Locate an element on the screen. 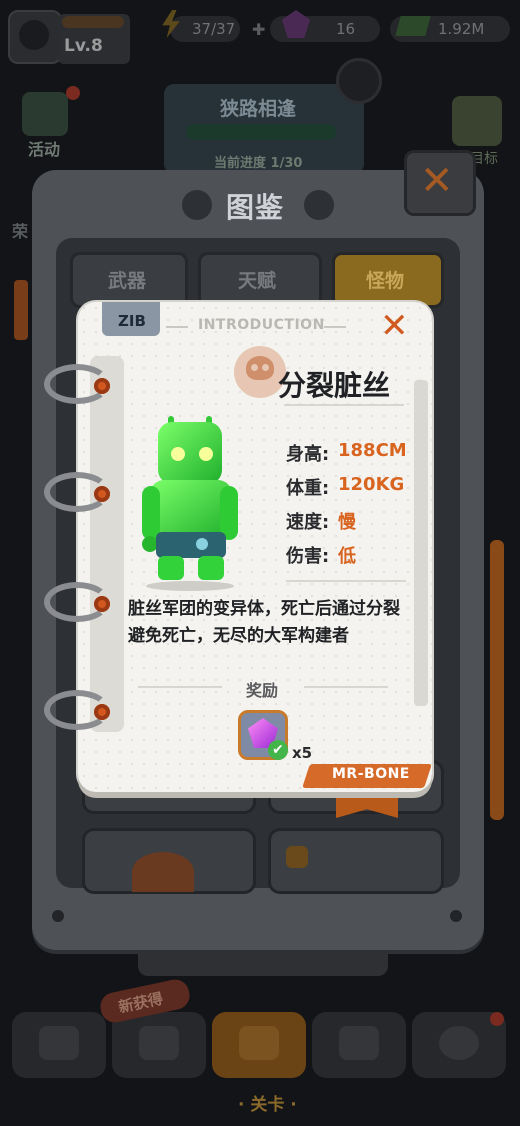  card-header: INTRODUCTION is located at coordinates (261, 325).